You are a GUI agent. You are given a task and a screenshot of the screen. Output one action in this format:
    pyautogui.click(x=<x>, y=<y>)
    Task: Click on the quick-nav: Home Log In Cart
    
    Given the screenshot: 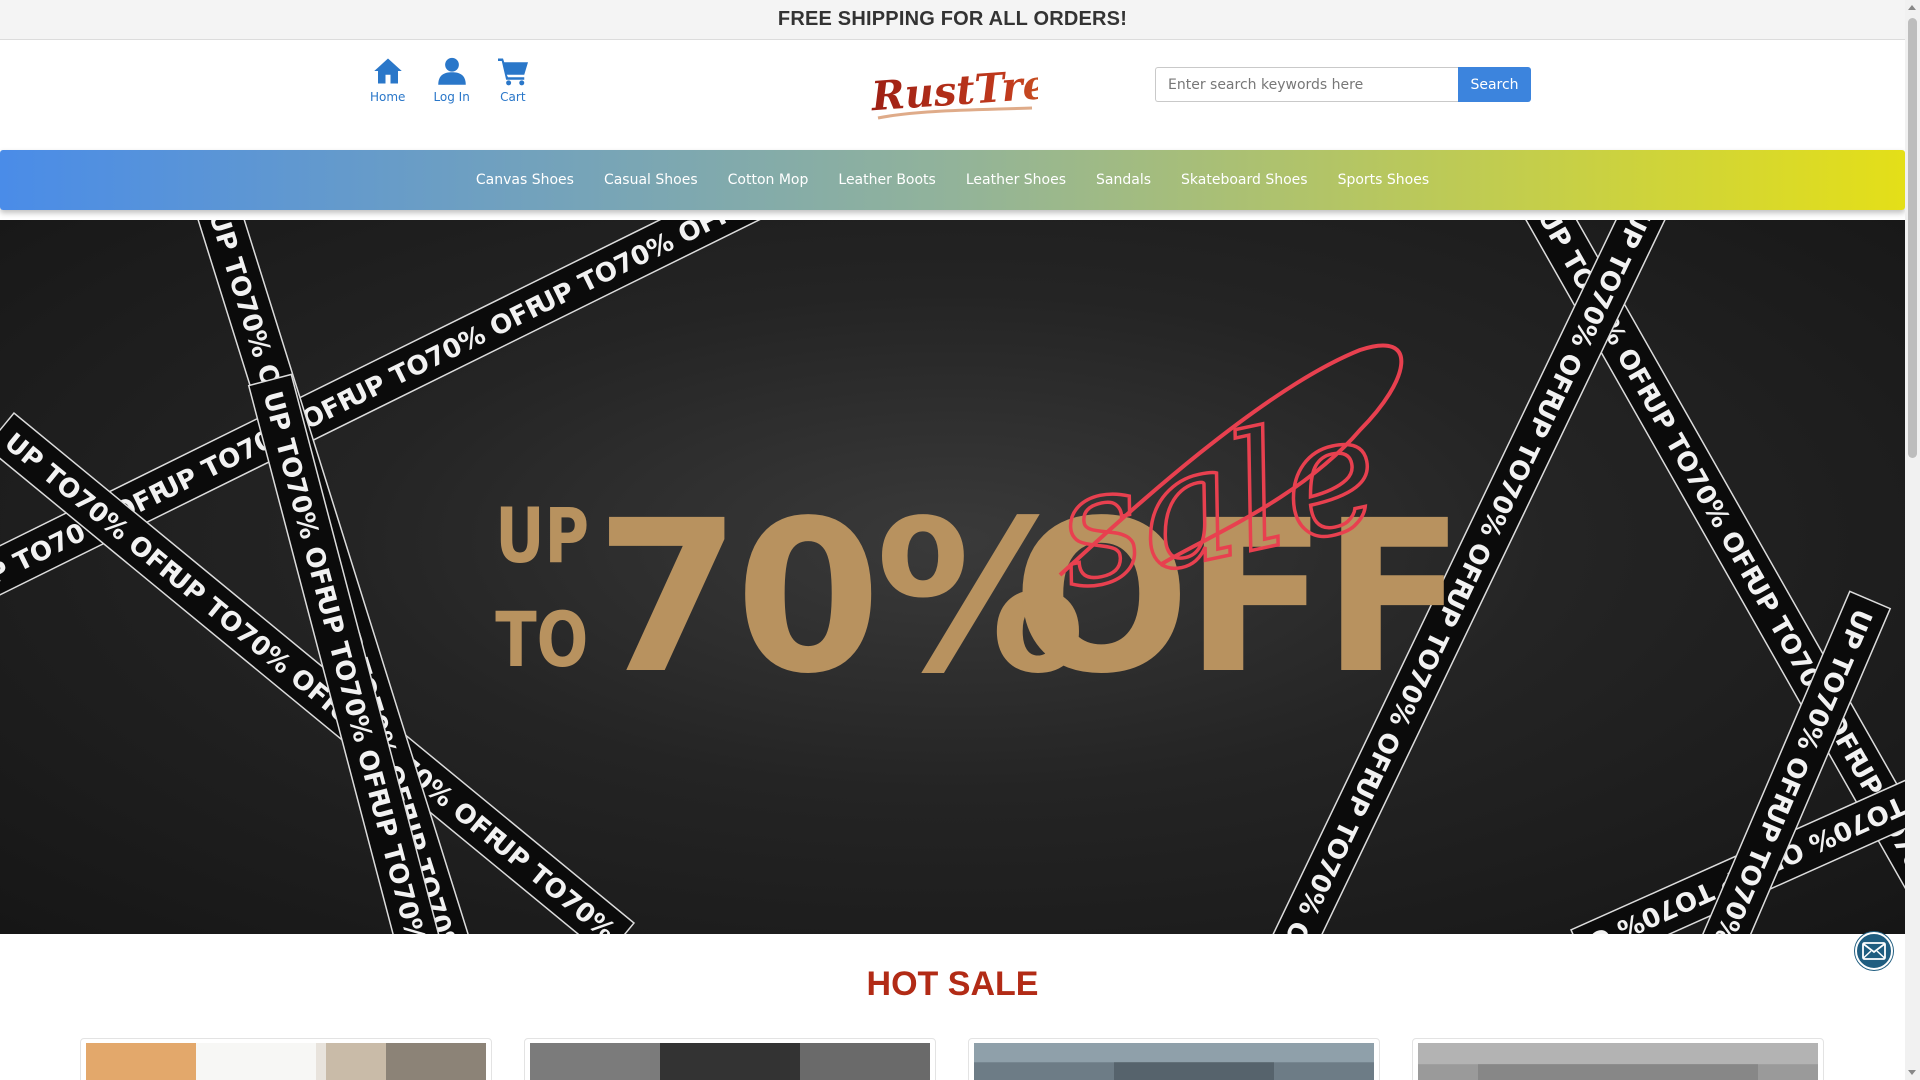 What is the action you would take?
    pyautogui.click(x=463, y=80)
    